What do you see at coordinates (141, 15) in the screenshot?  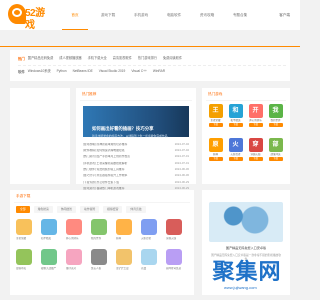 I see `nav-item-mobile-games: 手机游戏` at bounding box center [141, 15].